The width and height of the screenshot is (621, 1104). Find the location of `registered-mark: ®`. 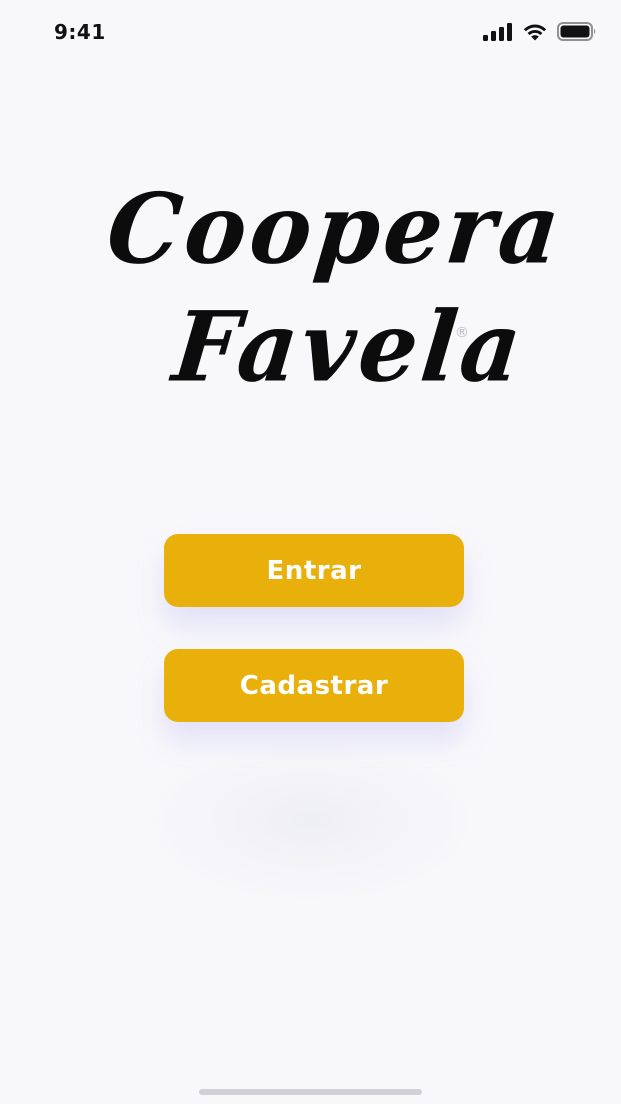

registered-mark: ® is located at coordinates (462, 333).